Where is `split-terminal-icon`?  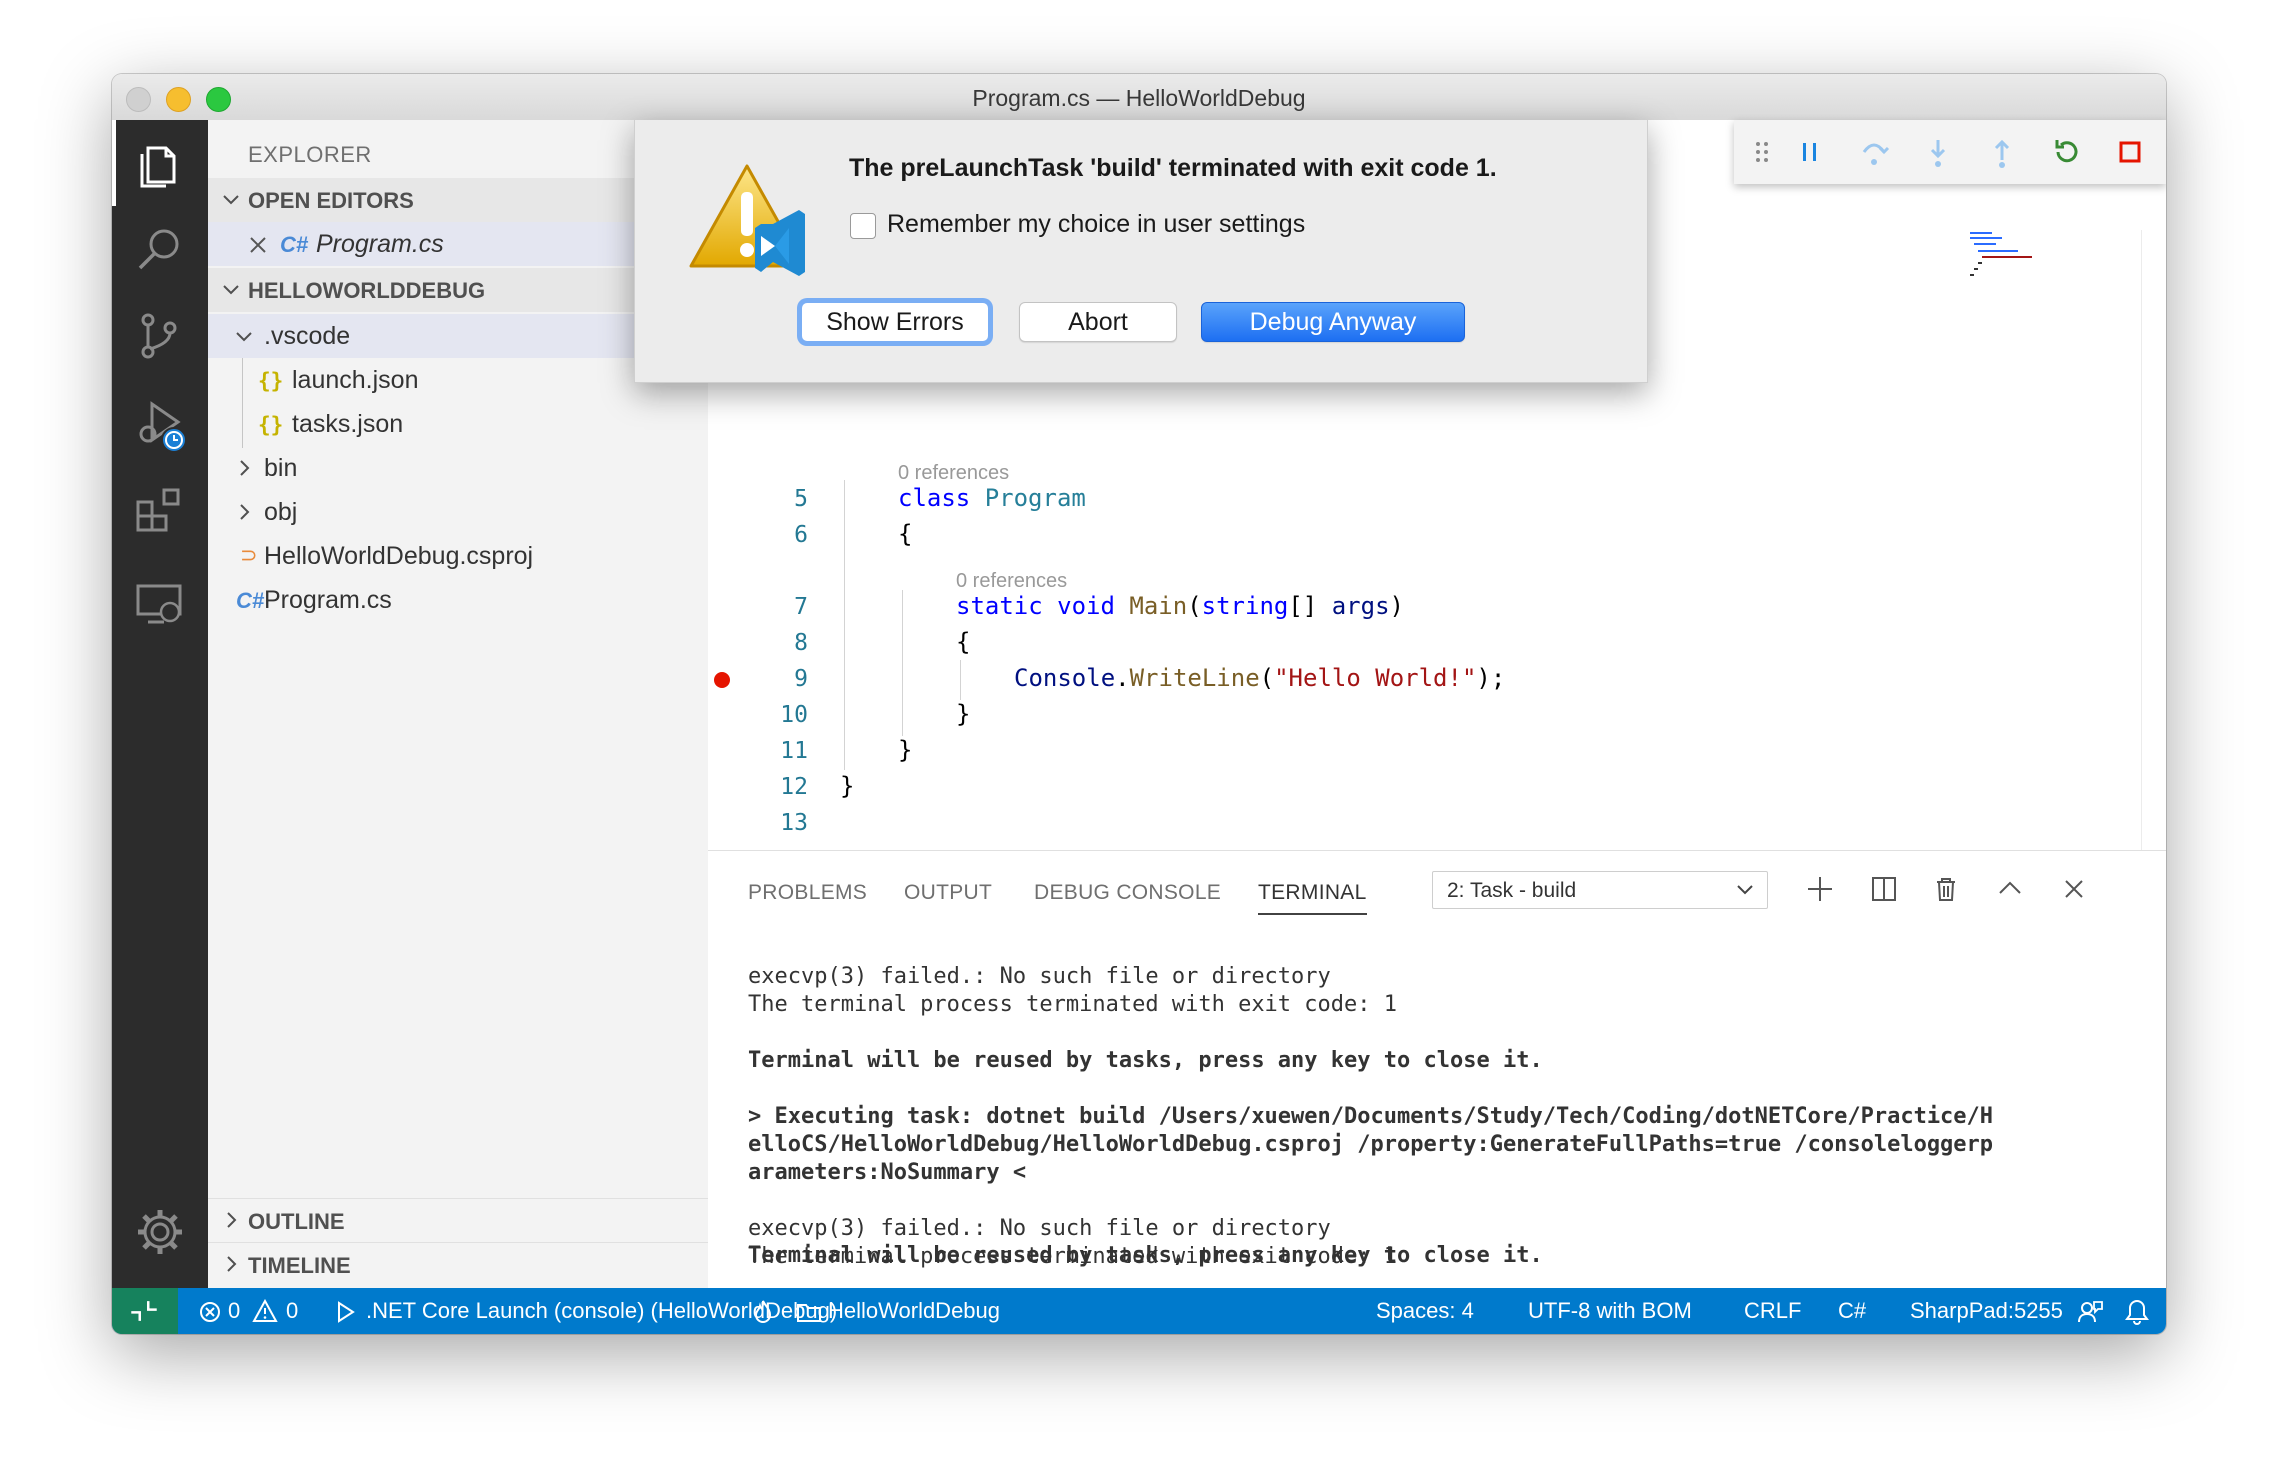 split-terminal-icon is located at coordinates (1884, 889).